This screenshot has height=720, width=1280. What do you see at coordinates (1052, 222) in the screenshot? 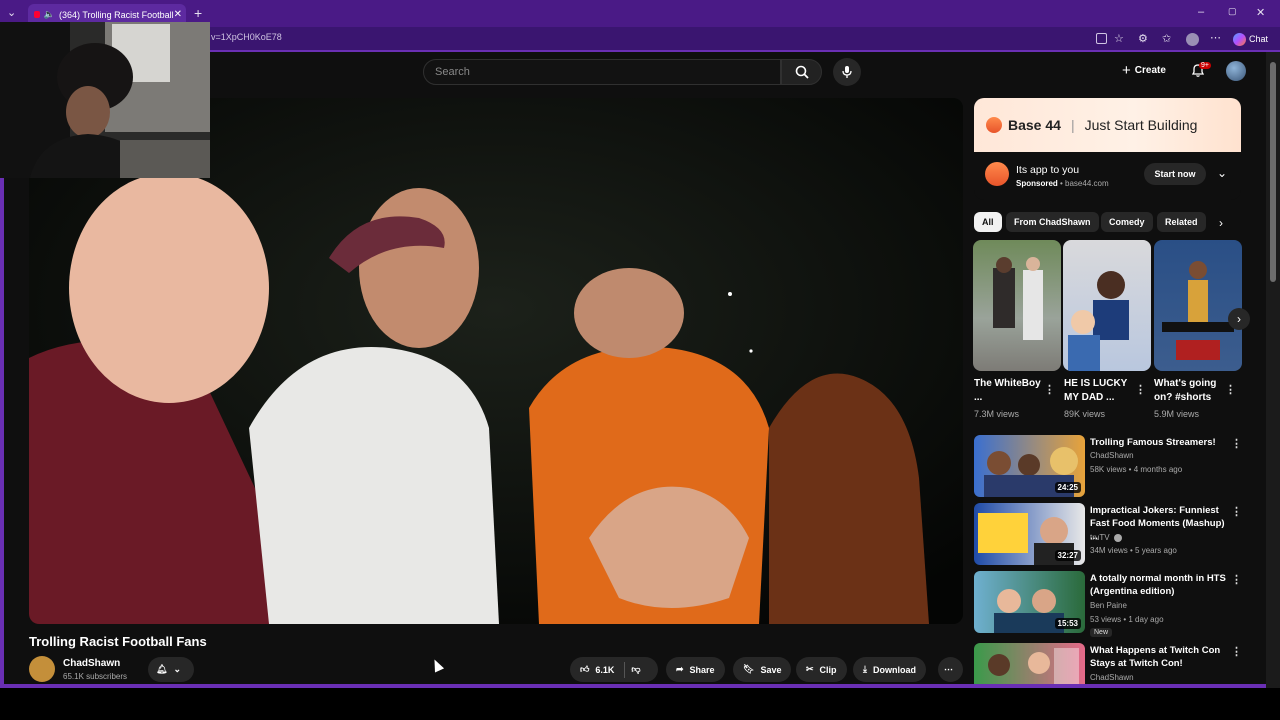
I see `chip-from-channel: From ChadShawn` at bounding box center [1052, 222].